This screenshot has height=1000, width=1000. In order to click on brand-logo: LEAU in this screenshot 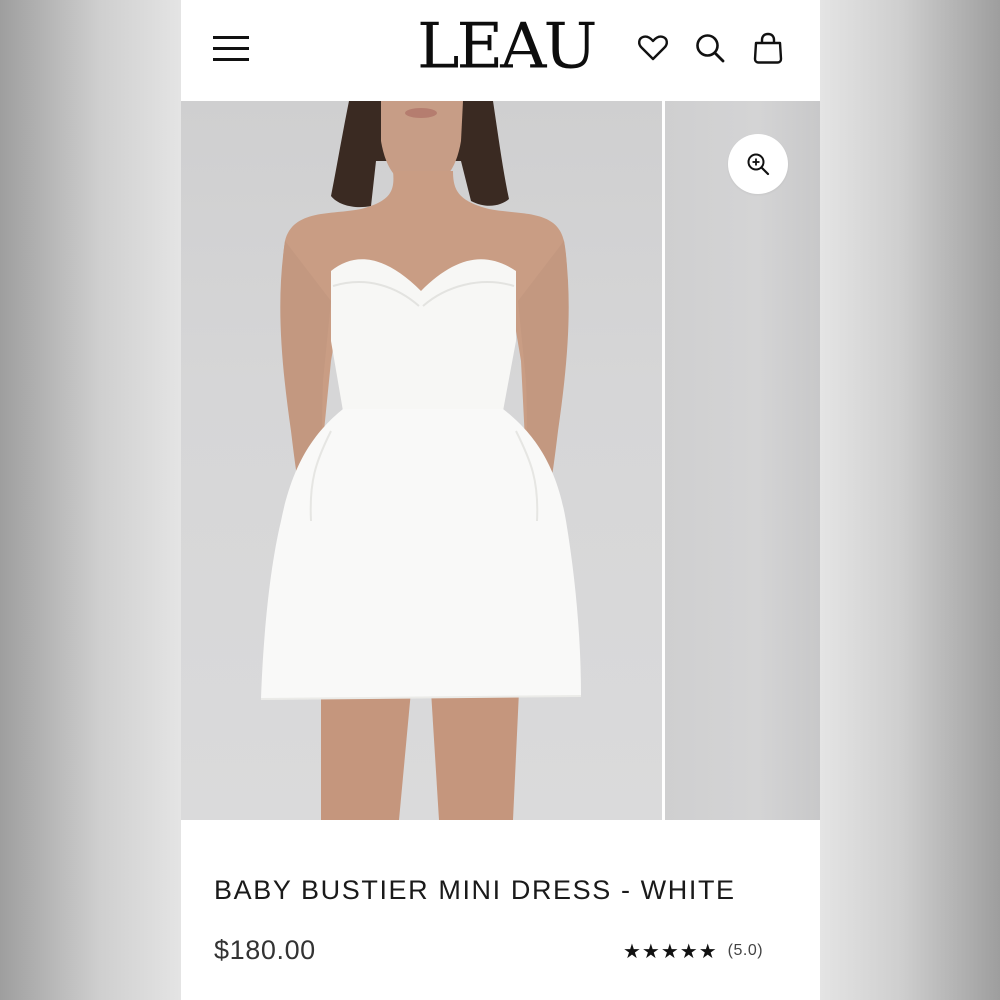, I will do `click(507, 47)`.